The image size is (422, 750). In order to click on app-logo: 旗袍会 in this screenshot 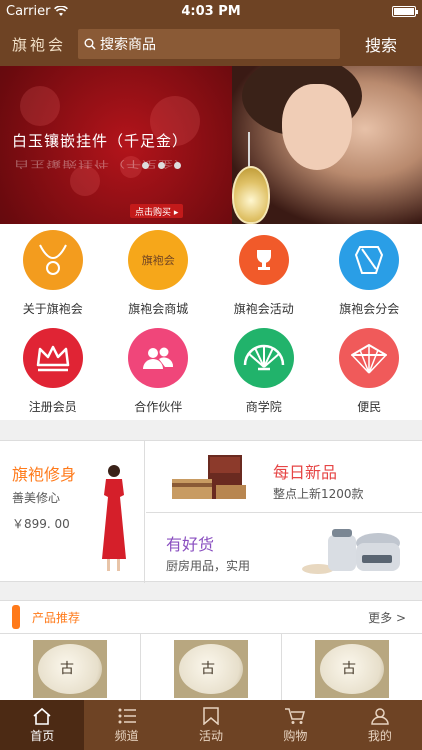, I will do `click(38, 44)`.